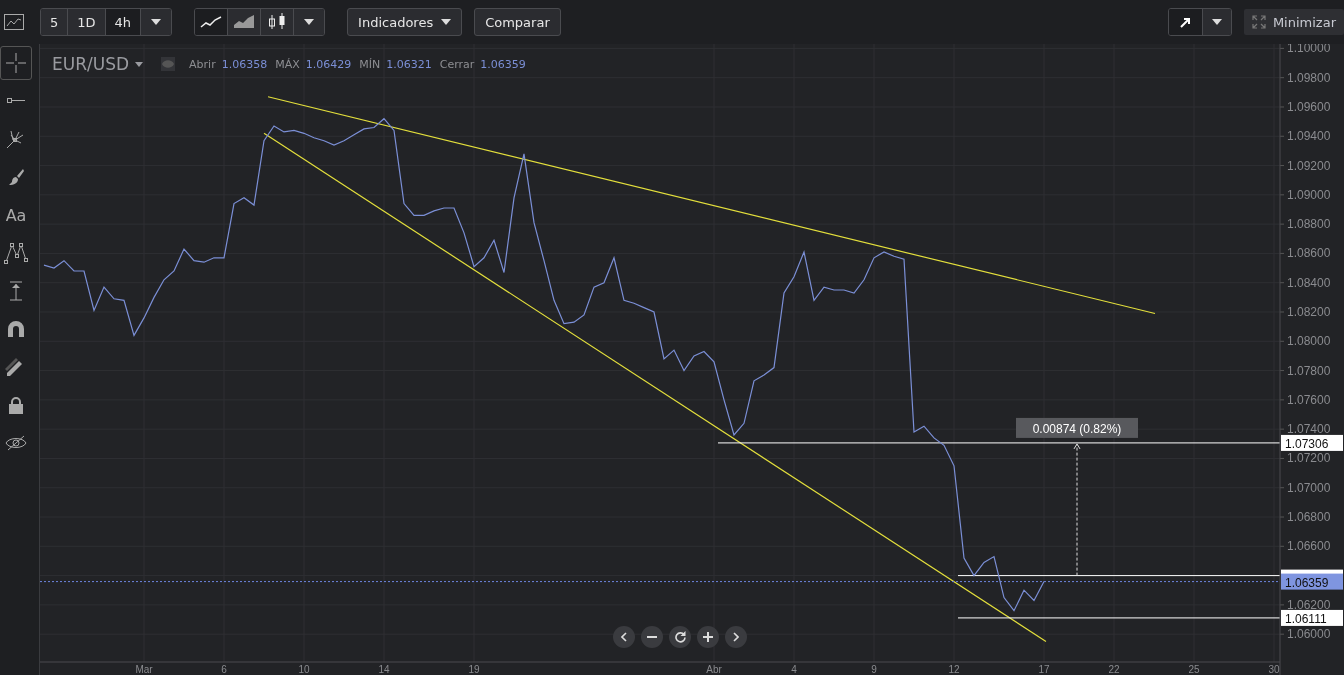  Describe the element at coordinates (794, 669) in the screenshot. I see `date-axis-label: 4` at that location.